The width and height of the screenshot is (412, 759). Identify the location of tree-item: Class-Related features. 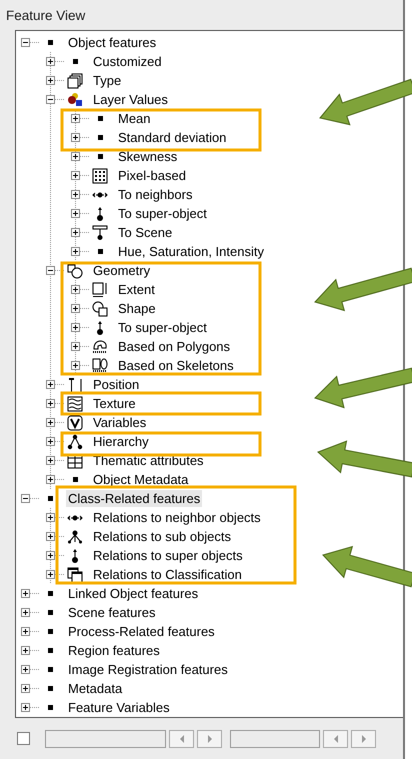
(134, 498).